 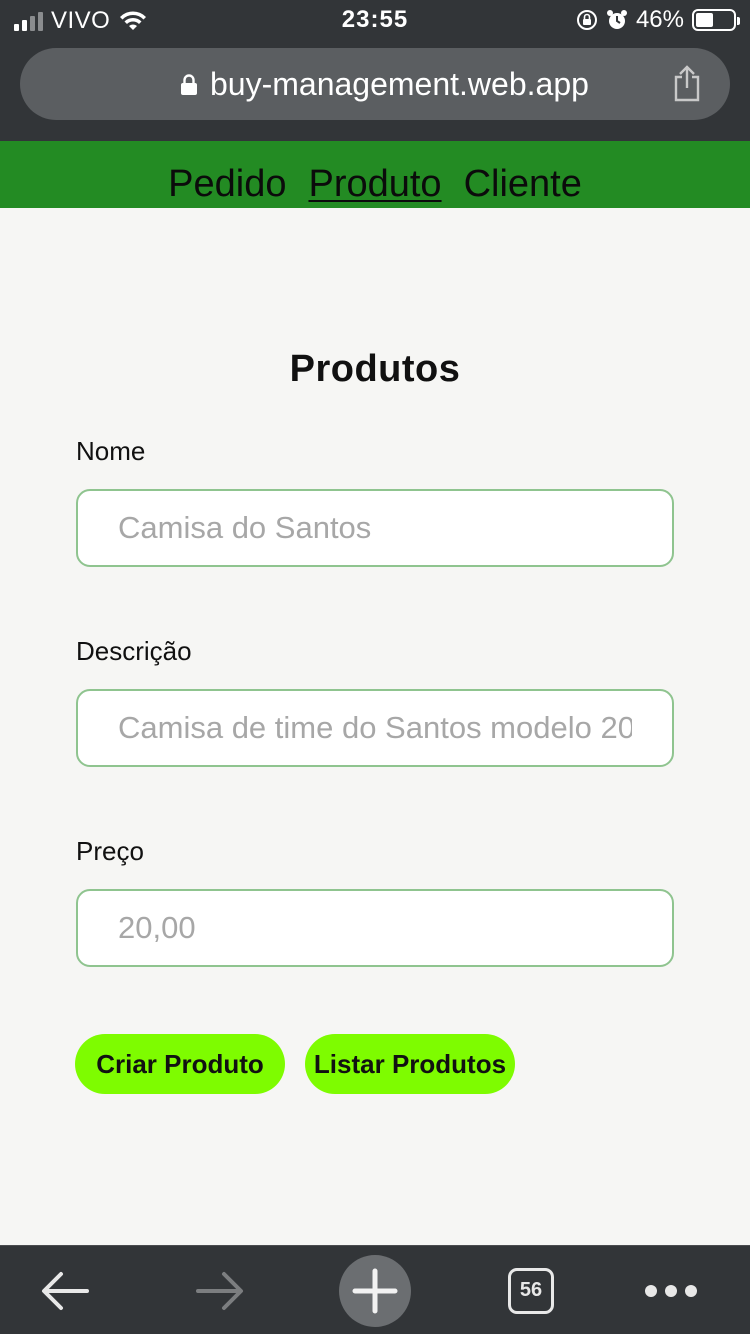 I want to click on battery-icon, so click(x=716, y=20).